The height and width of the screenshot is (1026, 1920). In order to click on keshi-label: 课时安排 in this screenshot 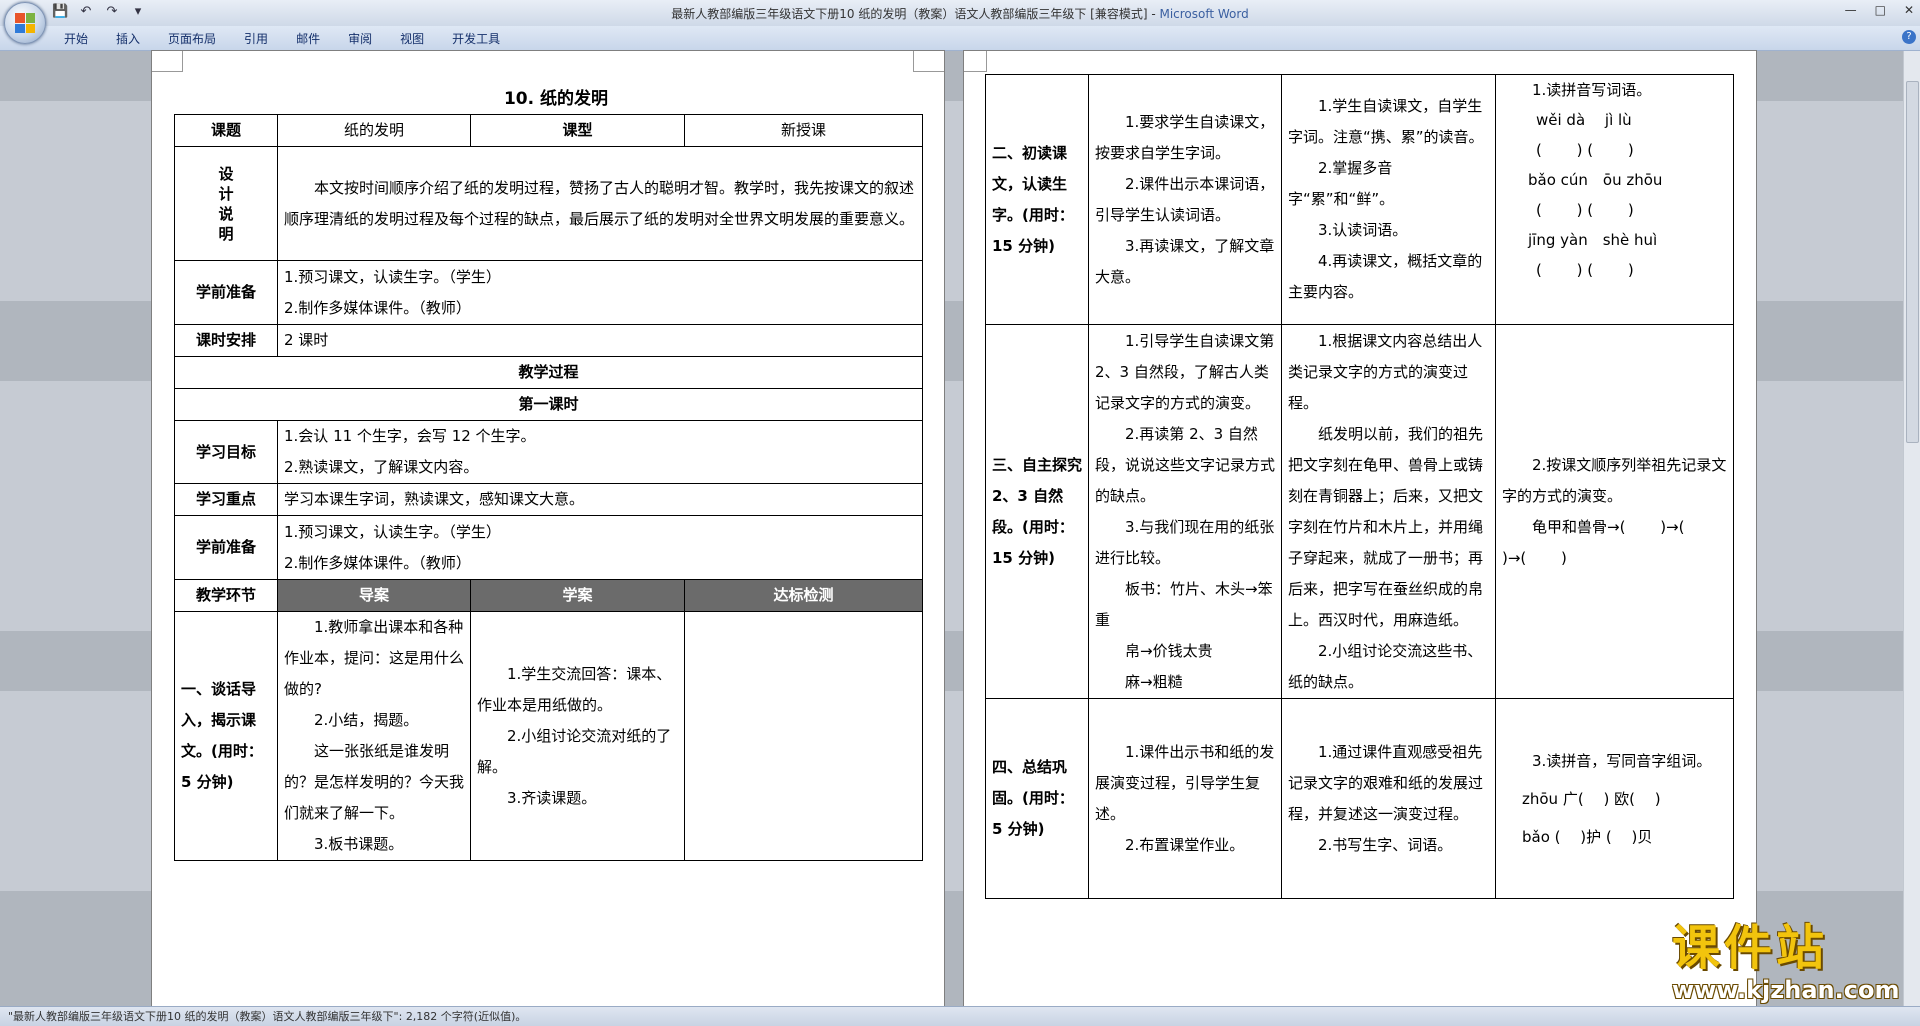, I will do `click(226, 340)`.